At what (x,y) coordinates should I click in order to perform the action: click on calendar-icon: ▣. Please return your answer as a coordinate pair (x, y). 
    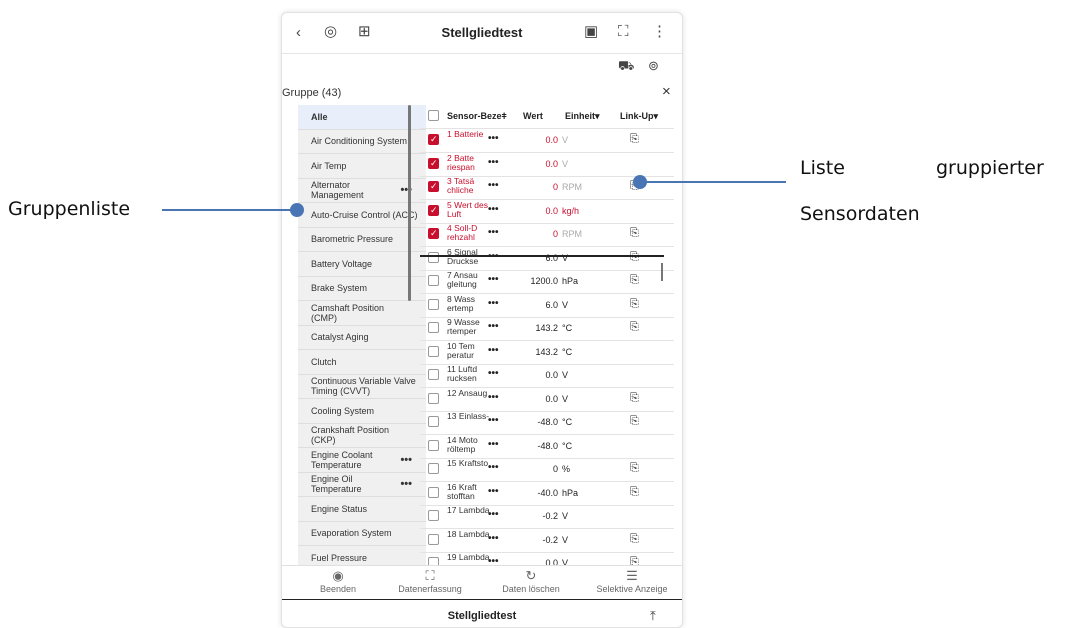
    Looking at the image, I should click on (591, 32).